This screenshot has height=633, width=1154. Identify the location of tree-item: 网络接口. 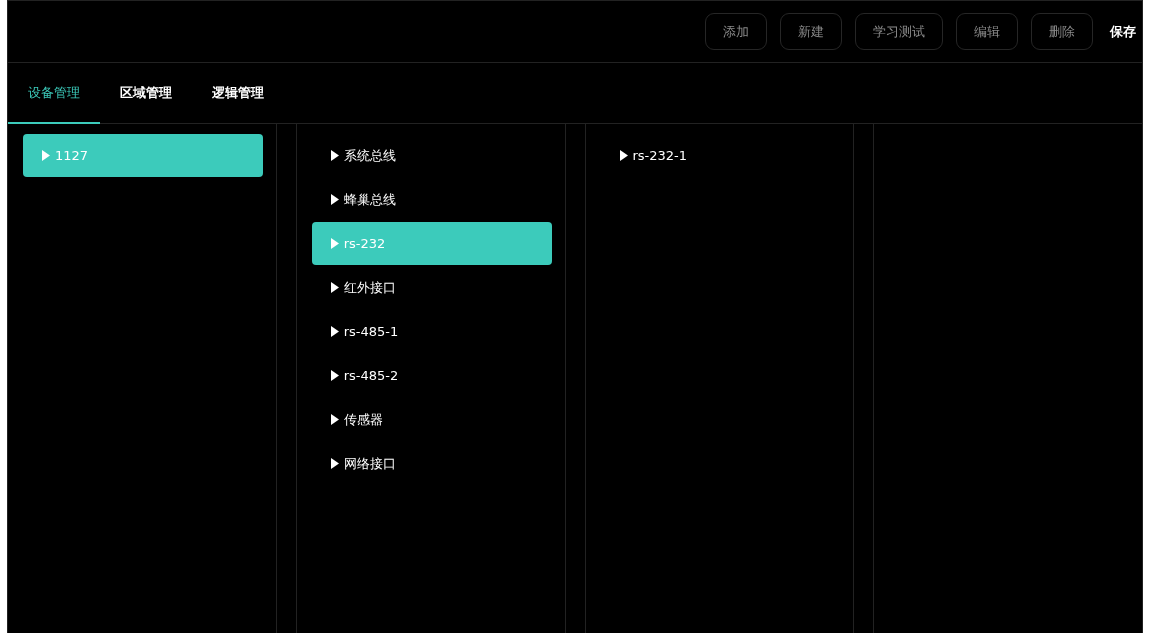
(431, 463).